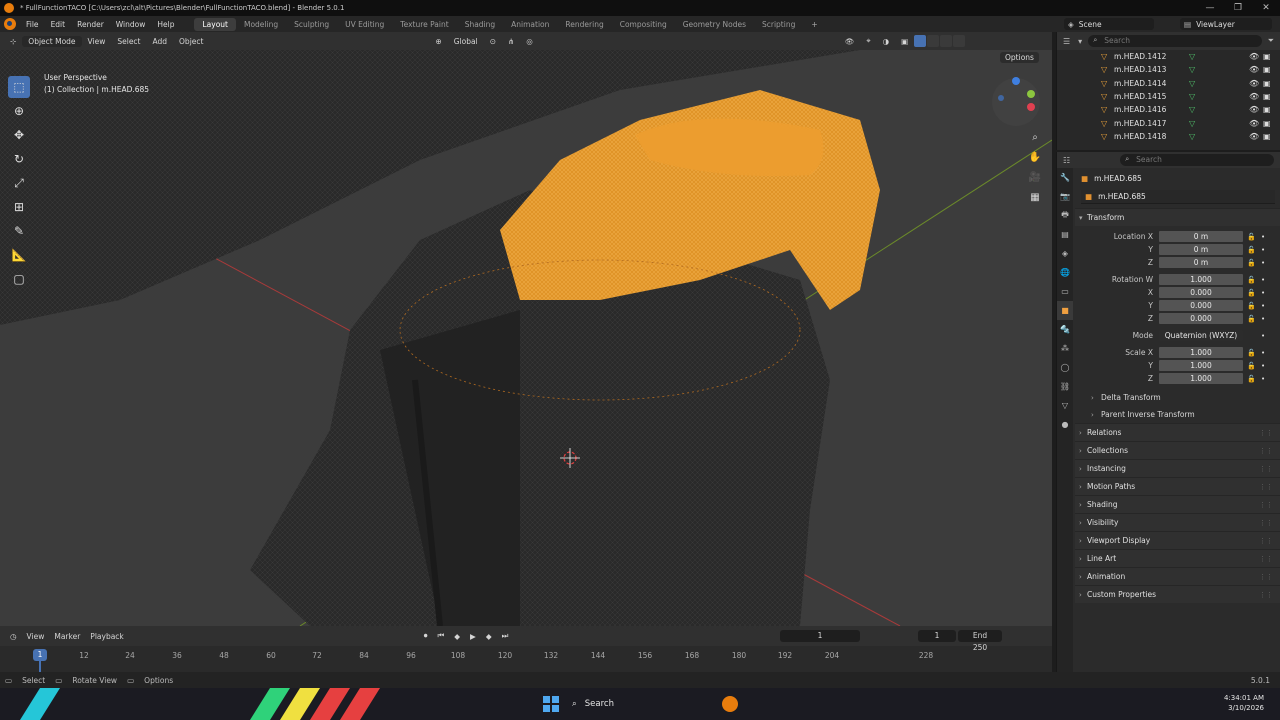 The image size is (1280, 720). Describe the element at coordinates (530, 24) in the screenshot. I see `tab-animation: Animation` at that location.